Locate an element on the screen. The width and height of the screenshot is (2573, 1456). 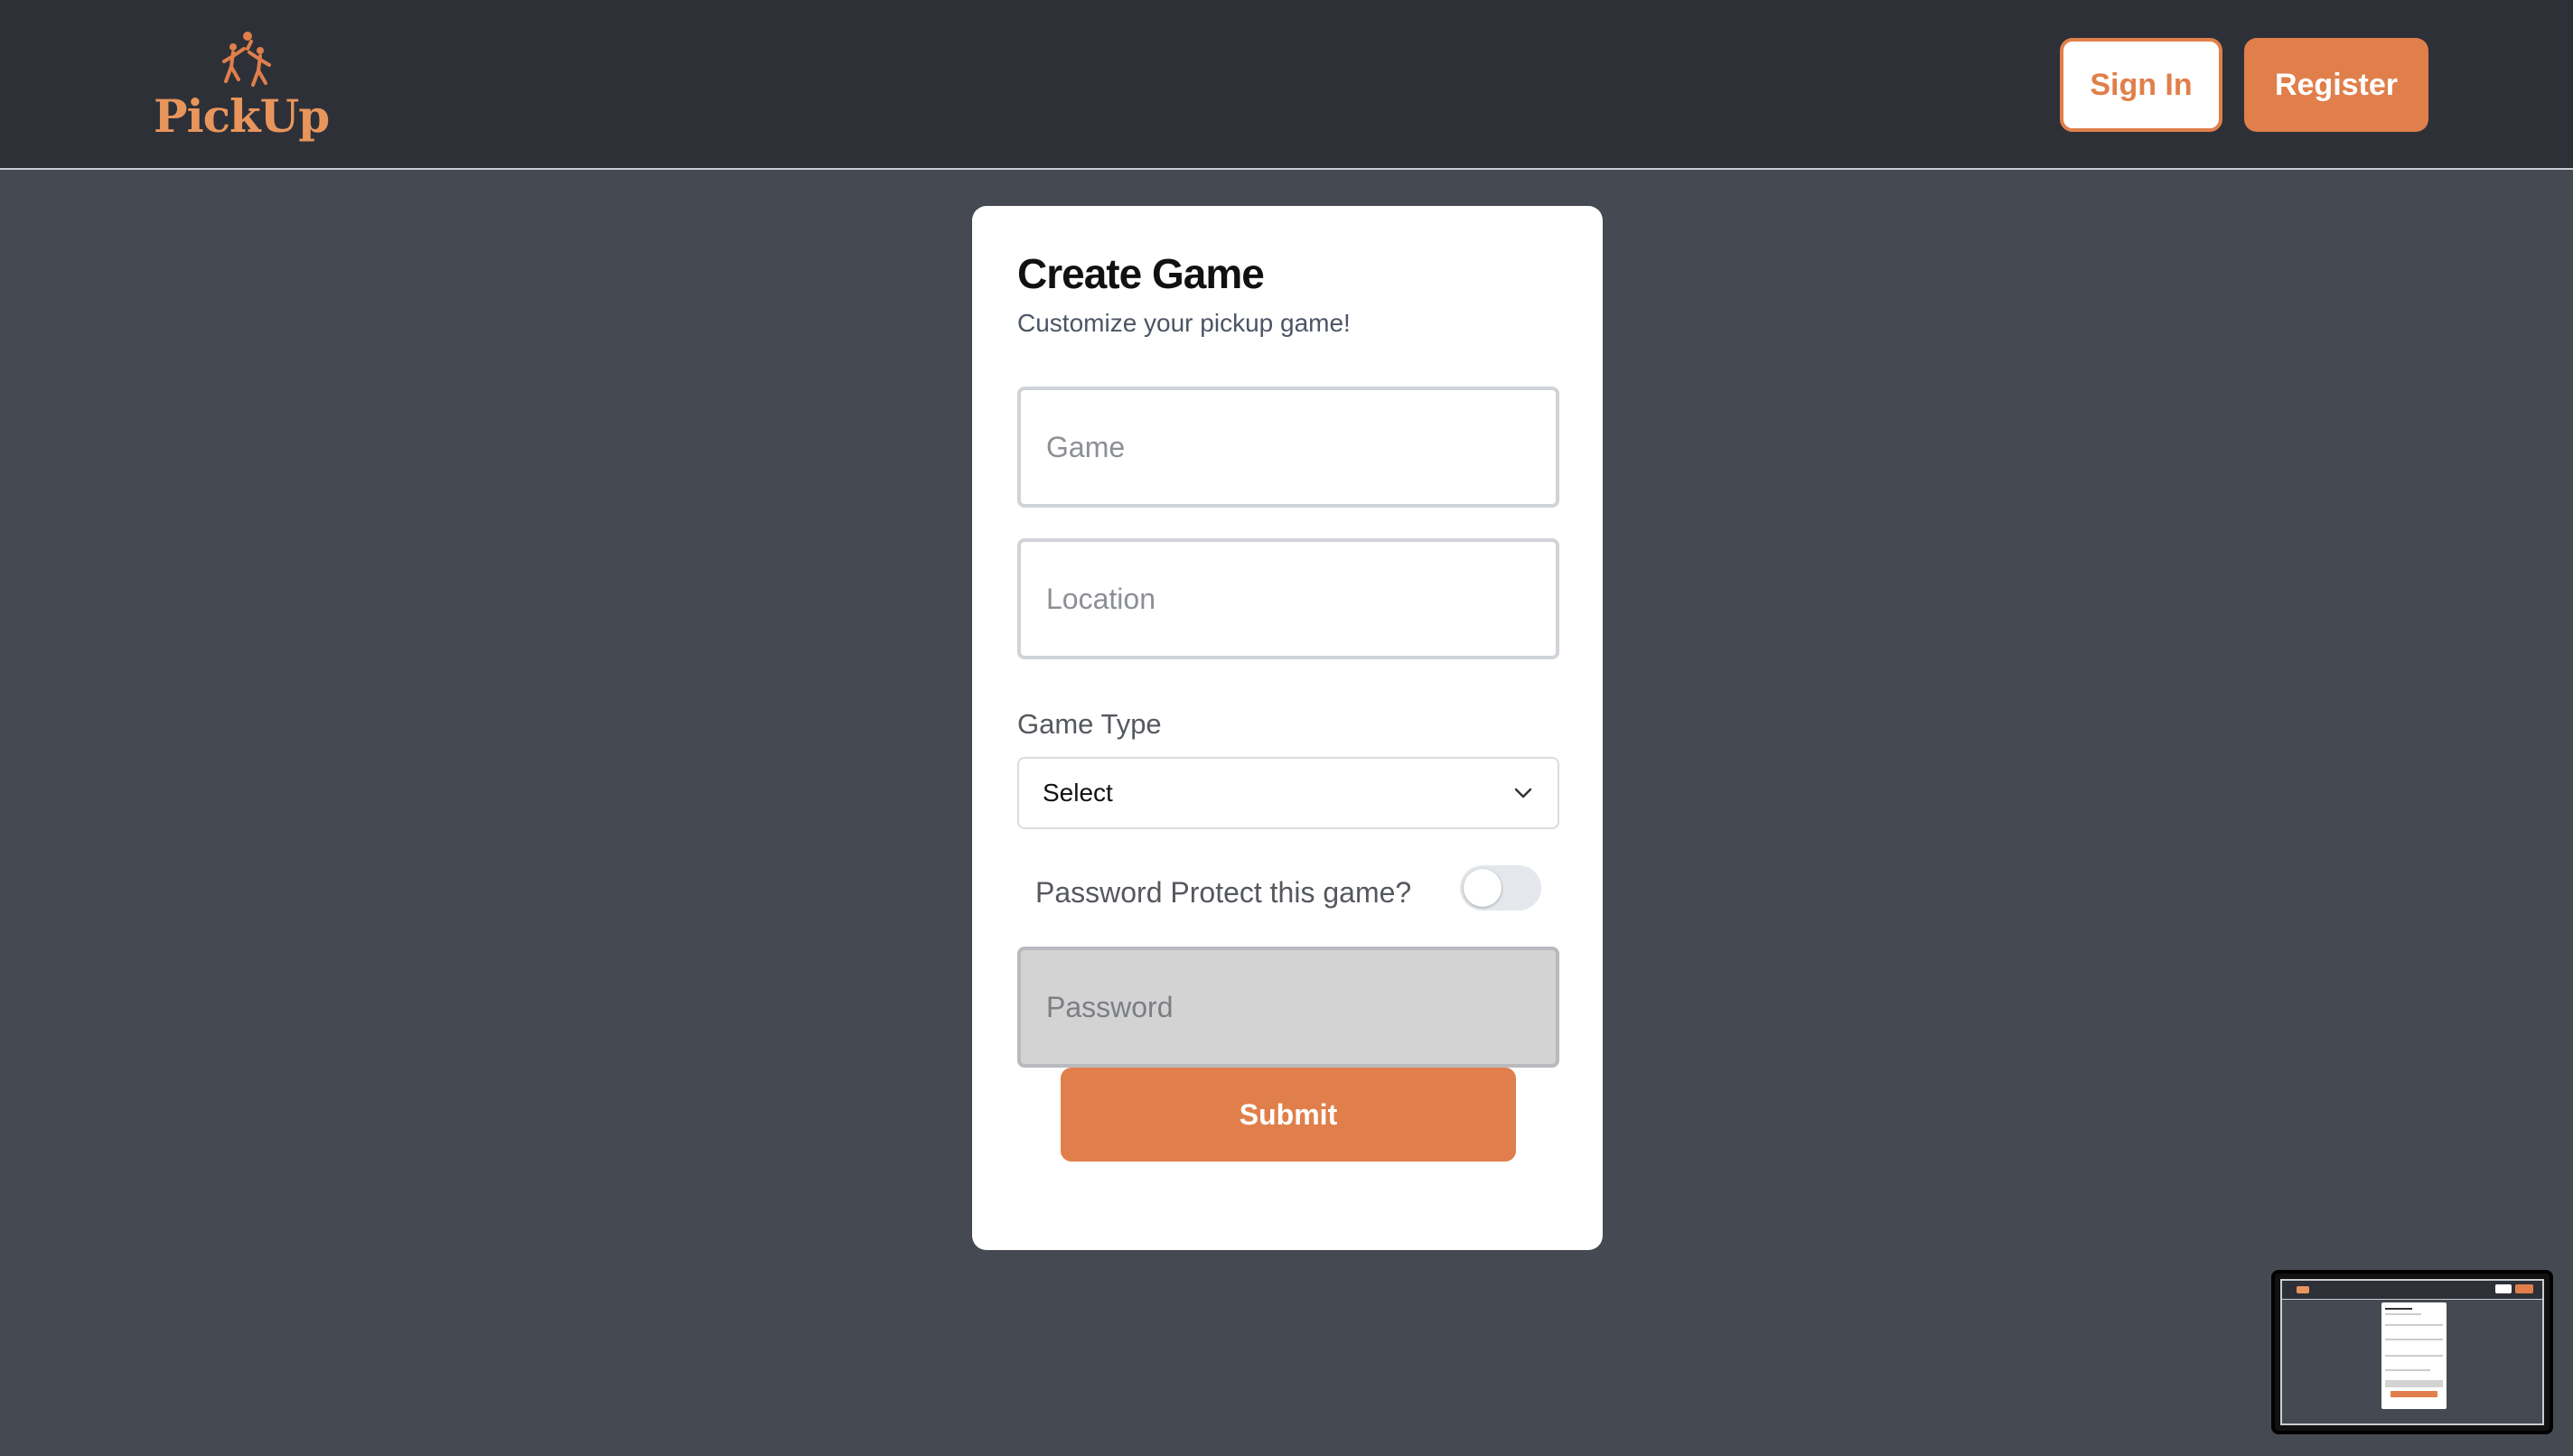
game-type-selected-value: Select is located at coordinates (1078, 793).